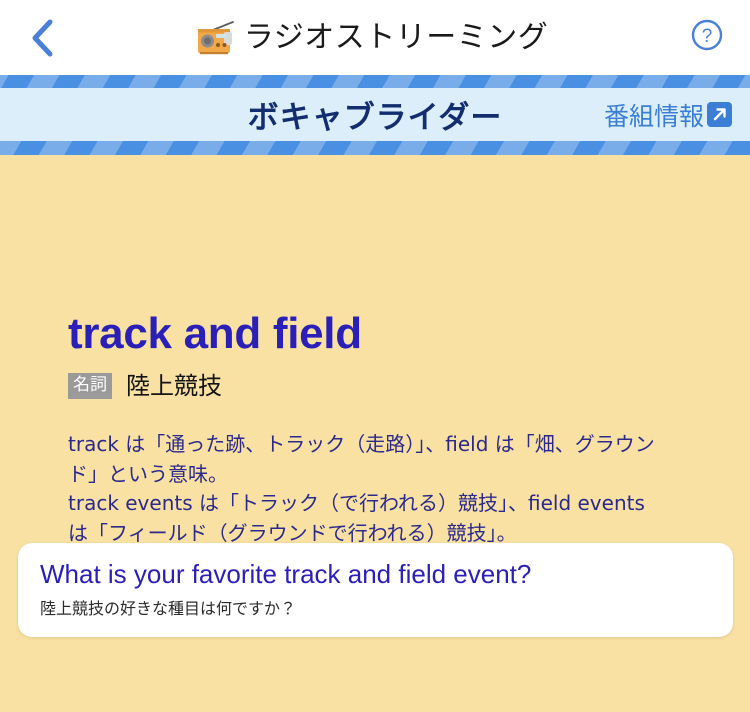 The image size is (750, 712). Describe the element at coordinates (215, 333) in the screenshot. I see `headword: track and field` at that location.